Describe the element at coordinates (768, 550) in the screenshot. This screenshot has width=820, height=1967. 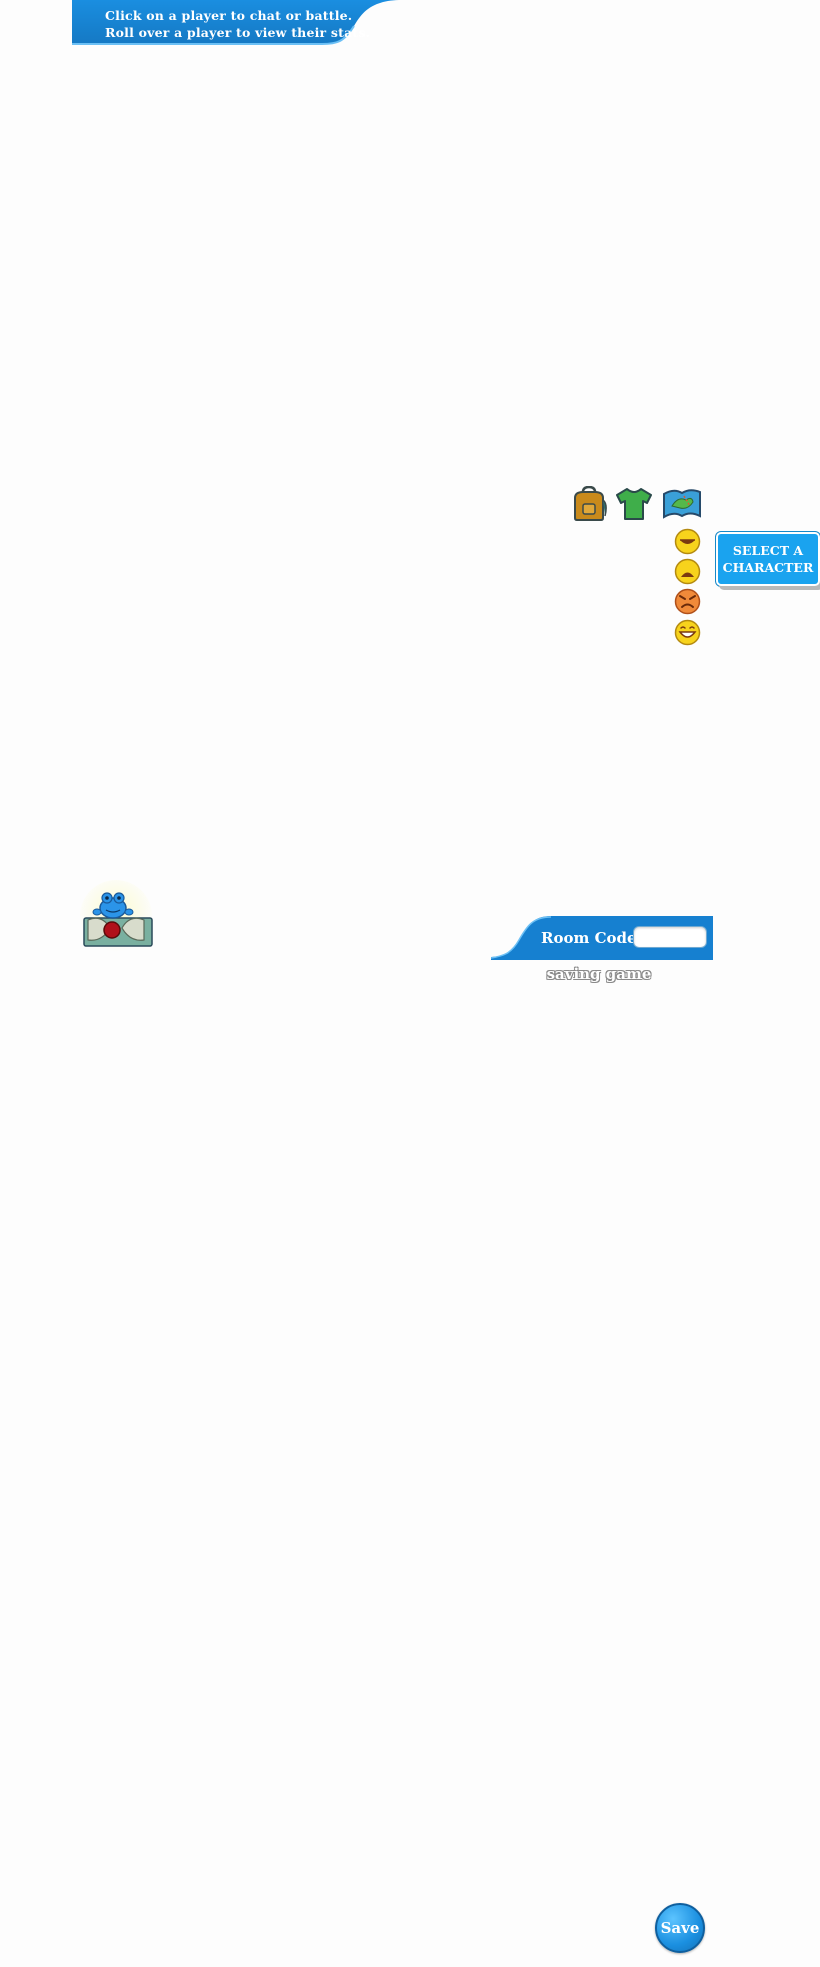
I see `select-character-line-1: SELECT A` at that location.